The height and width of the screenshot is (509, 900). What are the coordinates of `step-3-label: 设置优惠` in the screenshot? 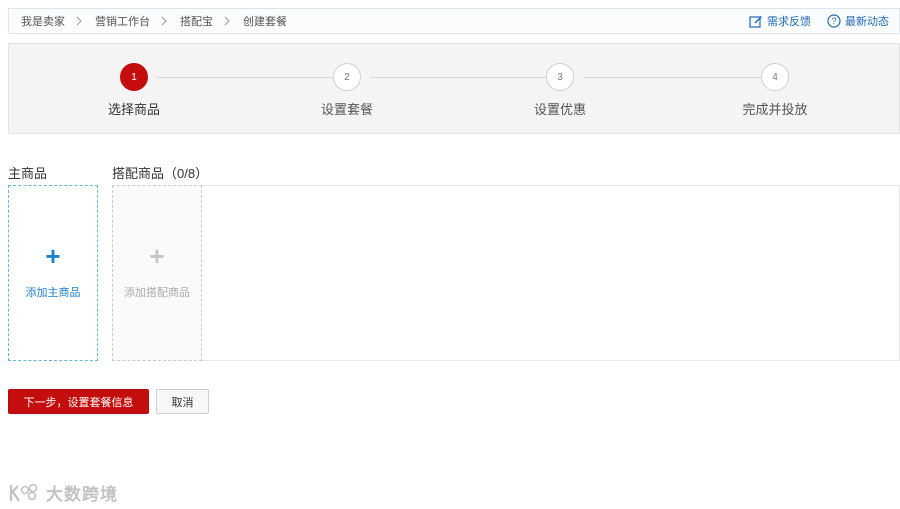 It's located at (559, 109).